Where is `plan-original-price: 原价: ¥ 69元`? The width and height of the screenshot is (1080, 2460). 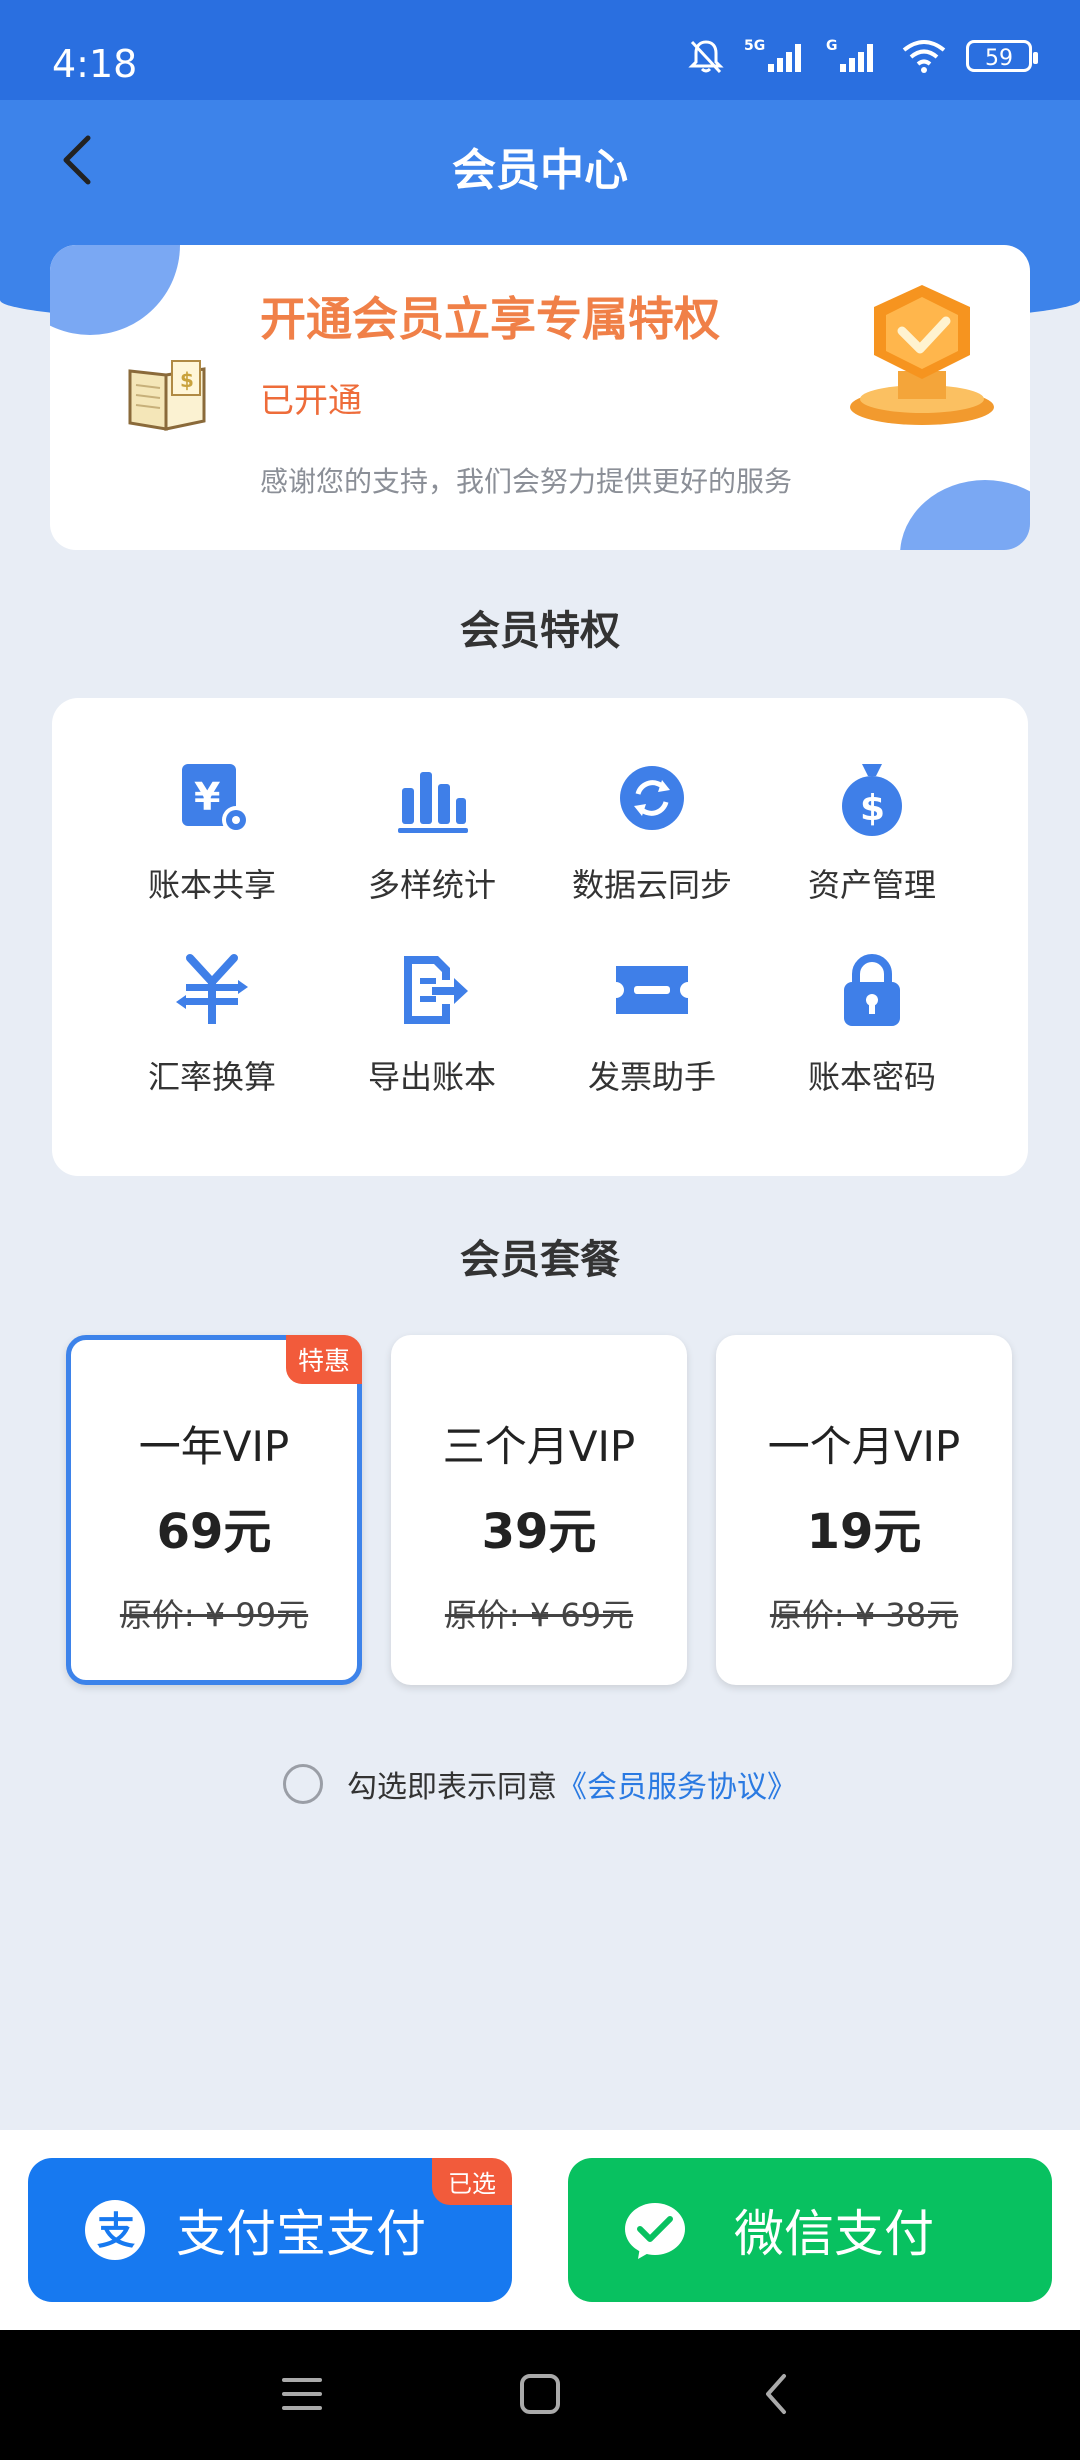
plan-original-price: 原价: ¥ 69元 is located at coordinates (539, 1615).